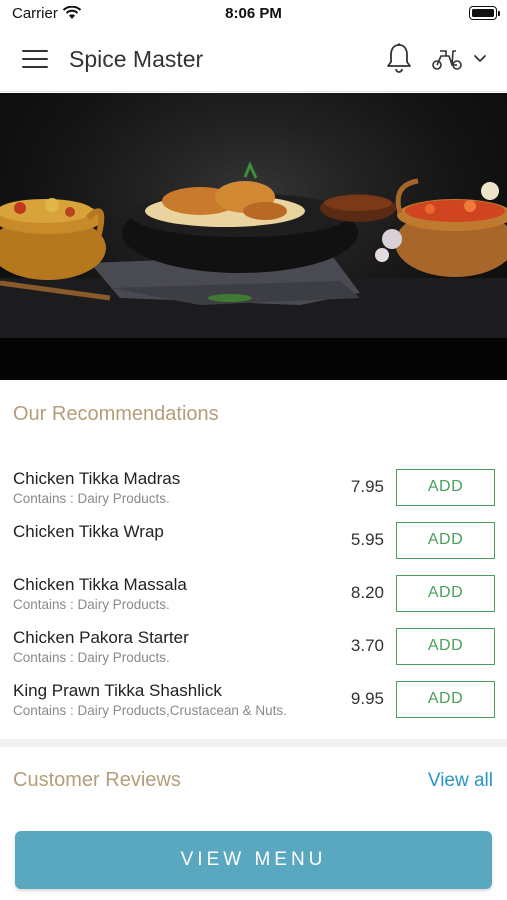  What do you see at coordinates (253, 542) in the screenshot?
I see `recommendation-item: Chicken Tikka Wrap 5.95 ADD` at bounding box center [253, 542].